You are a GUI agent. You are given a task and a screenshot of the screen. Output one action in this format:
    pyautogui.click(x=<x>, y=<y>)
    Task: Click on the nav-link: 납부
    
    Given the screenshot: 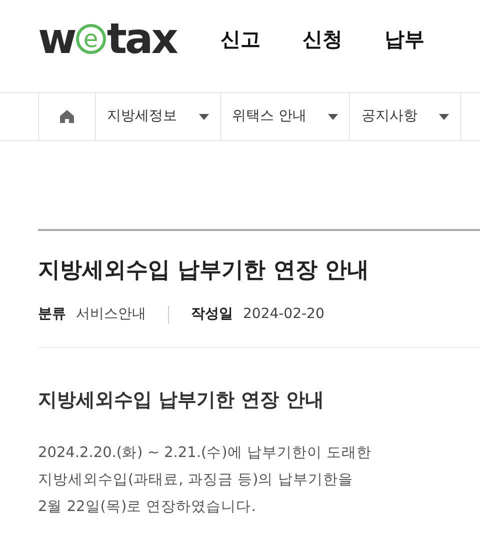 What is the action you would take?
    pyautogui.click(x=404, y=39)
    